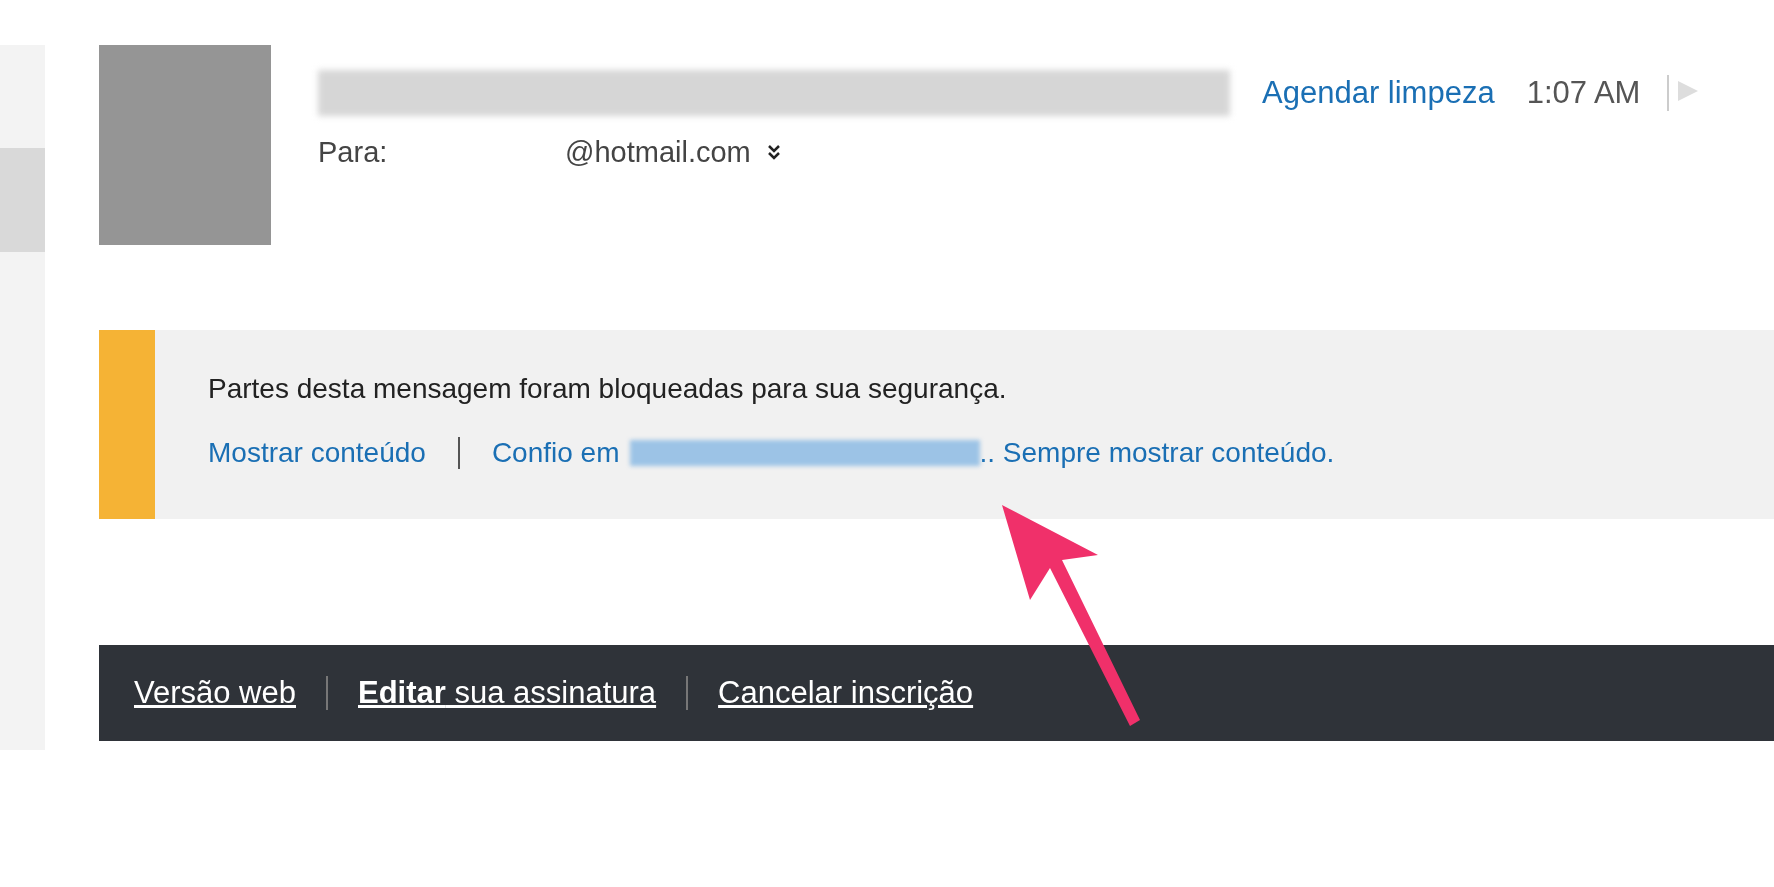 This screenshot has height=887, width=1774. I want to click on sidebar-item, so click(22, 200).